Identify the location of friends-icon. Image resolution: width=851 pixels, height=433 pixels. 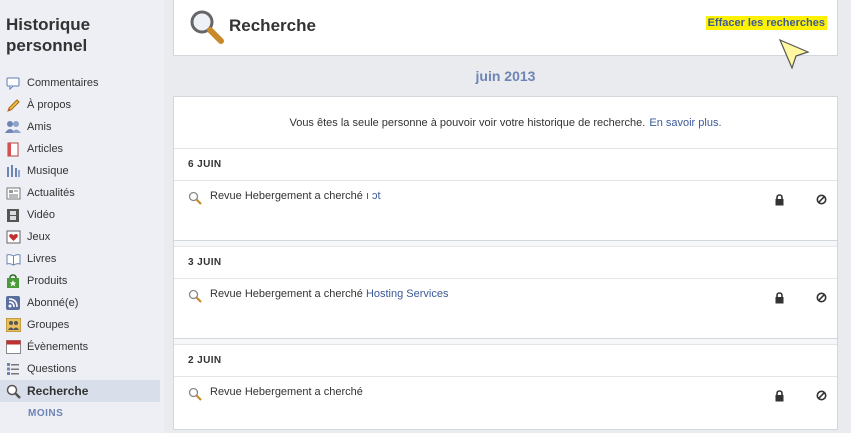
(13, 127).